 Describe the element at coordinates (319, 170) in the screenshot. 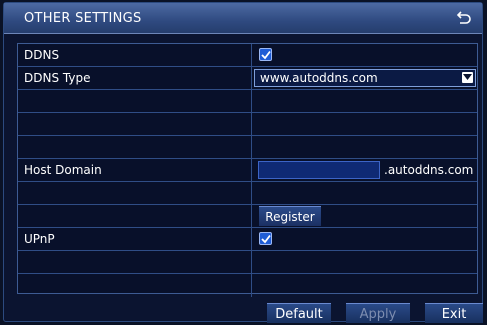

I see `host-domain-input` at that location.